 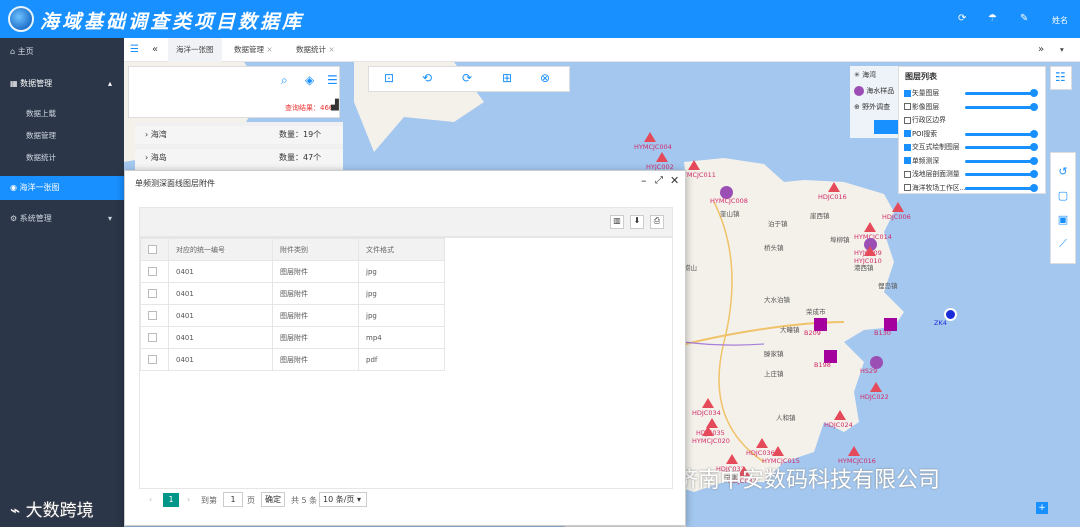 I want to click on measure-icon: ⟋, so click(x=1063, y=244).